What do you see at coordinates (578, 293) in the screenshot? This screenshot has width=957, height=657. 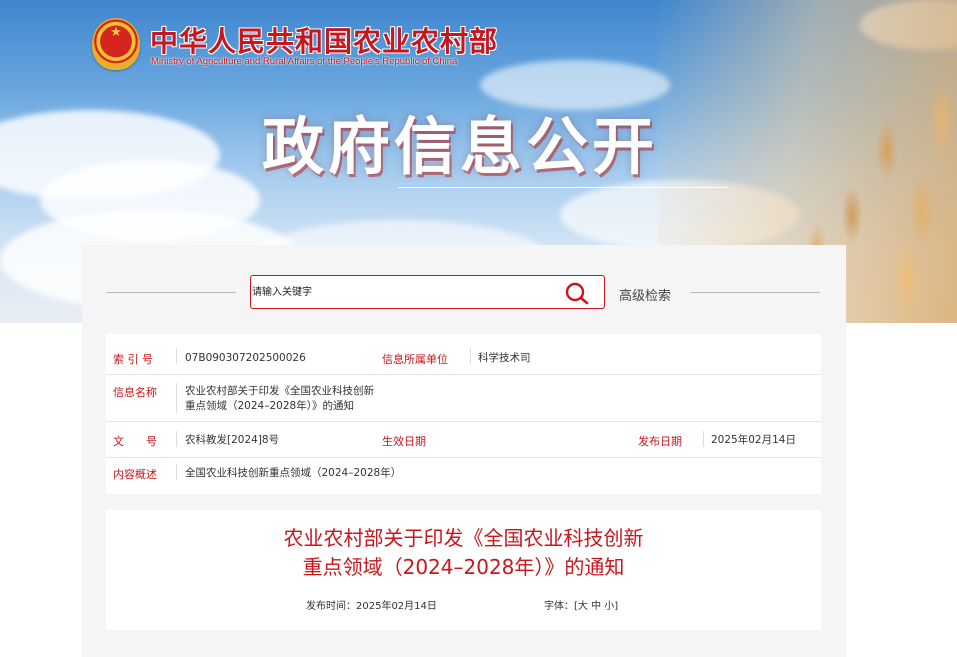 I see `search-icon` at bounding box center [578, 293].